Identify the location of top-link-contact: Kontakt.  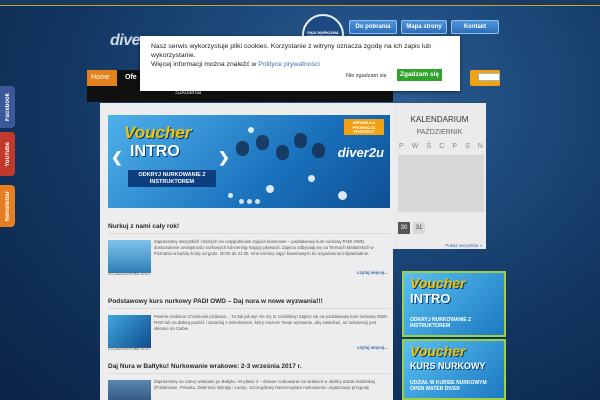
(475, 27).